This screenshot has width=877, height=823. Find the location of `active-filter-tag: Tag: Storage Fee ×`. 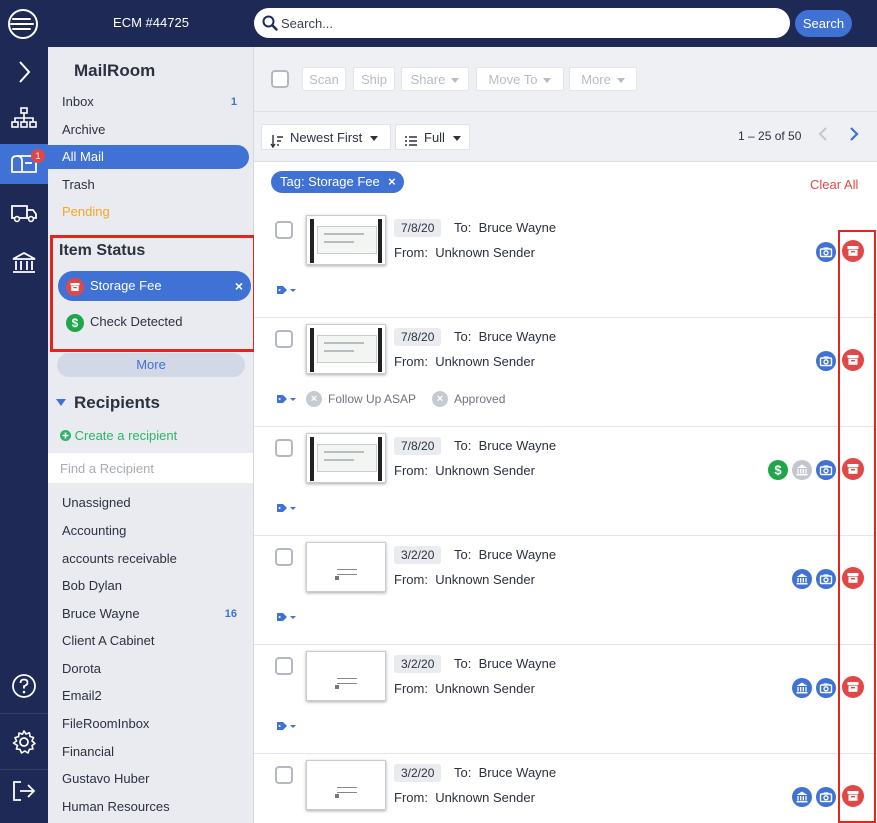

active-filter-tag: Tag: Storage Fee × is located at coordinates (337, 182).